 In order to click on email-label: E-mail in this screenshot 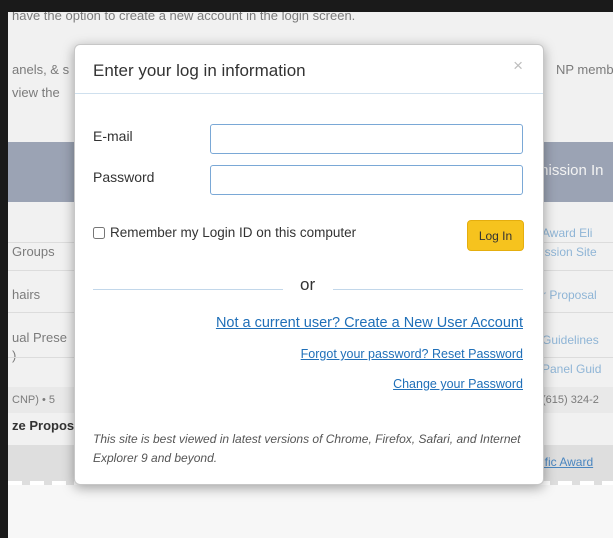, I will do `click(113, 136)`.